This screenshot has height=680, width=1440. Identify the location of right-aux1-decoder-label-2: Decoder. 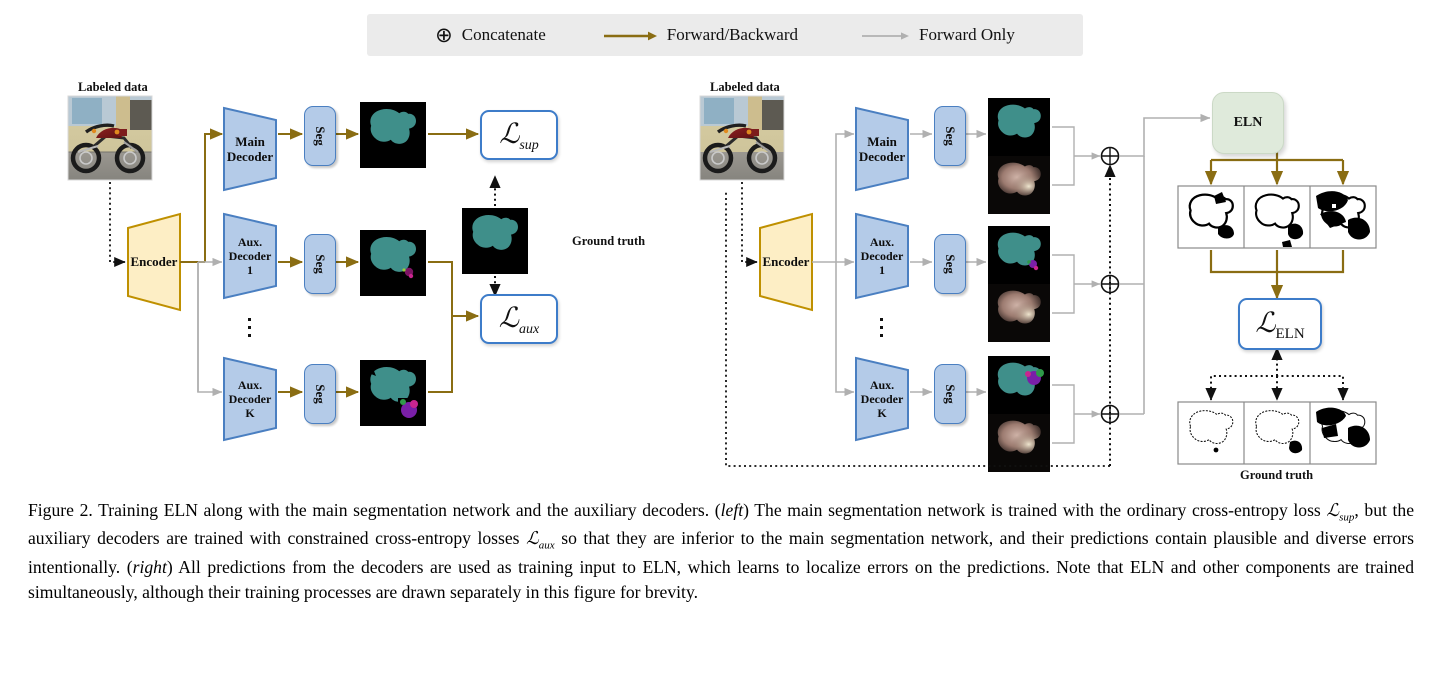
(882, 255).